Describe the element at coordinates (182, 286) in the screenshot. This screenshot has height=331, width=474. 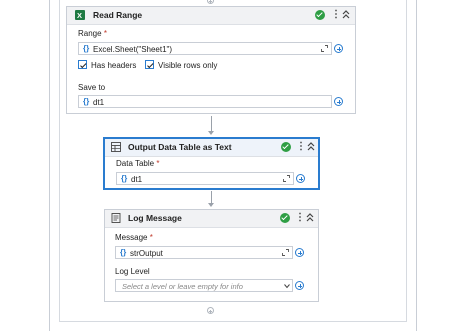
I see `log-level-placeholder: Select a level or leave empty for info` at that location.